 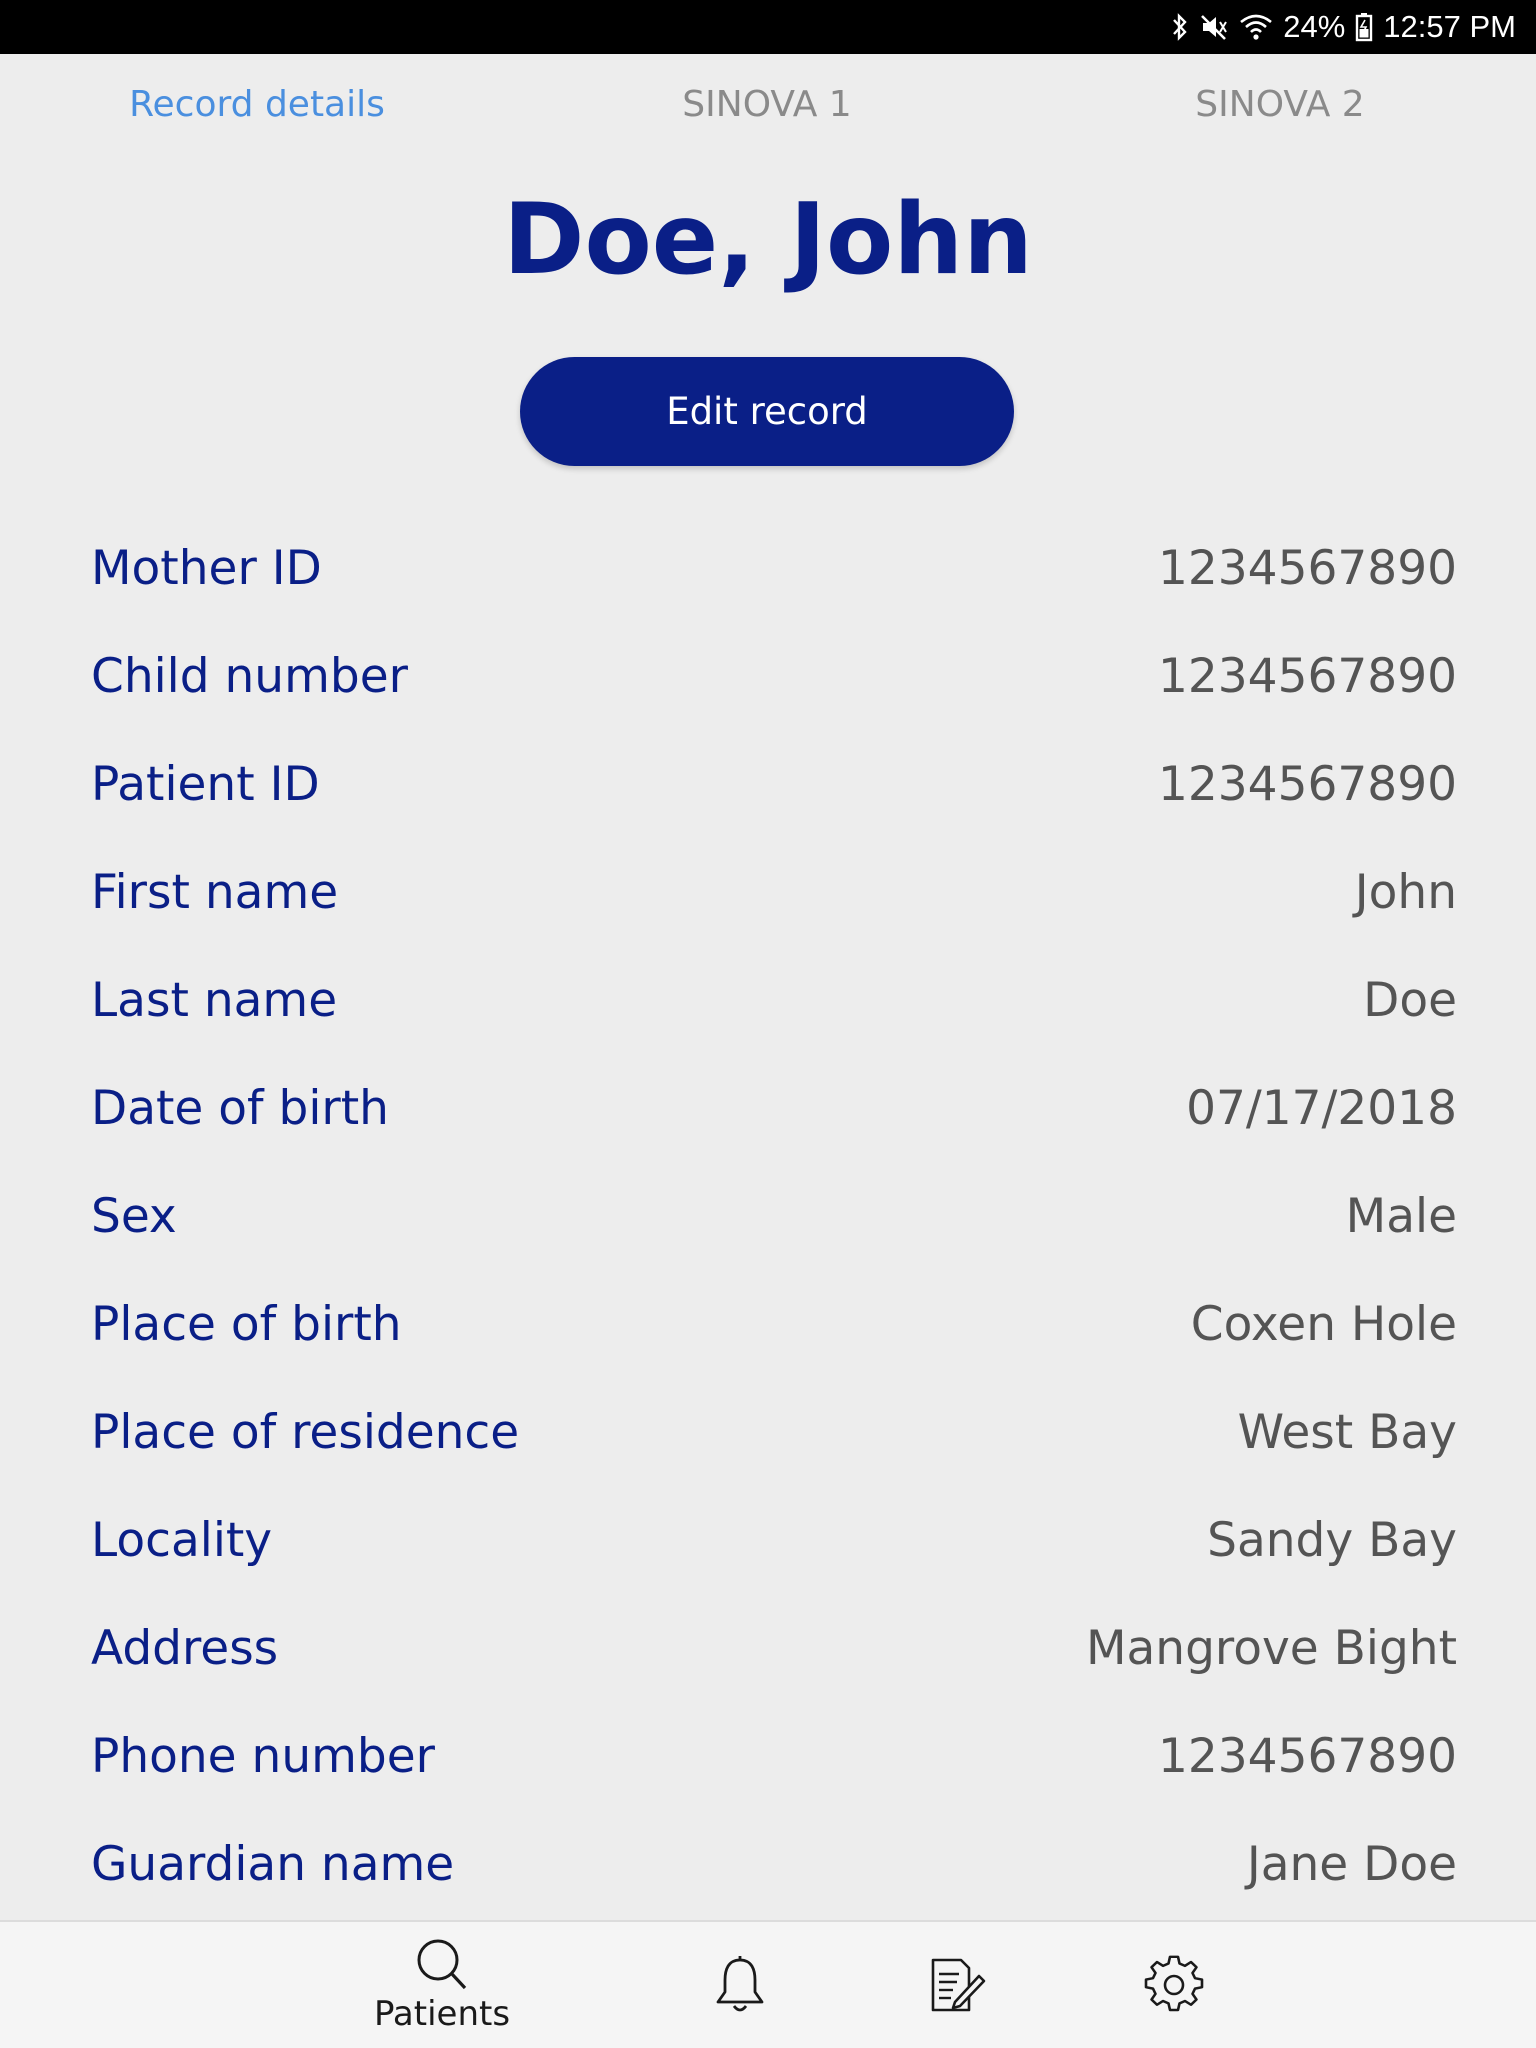 I want to click on nav-patients: Patients, so click(x=442, y=1985).